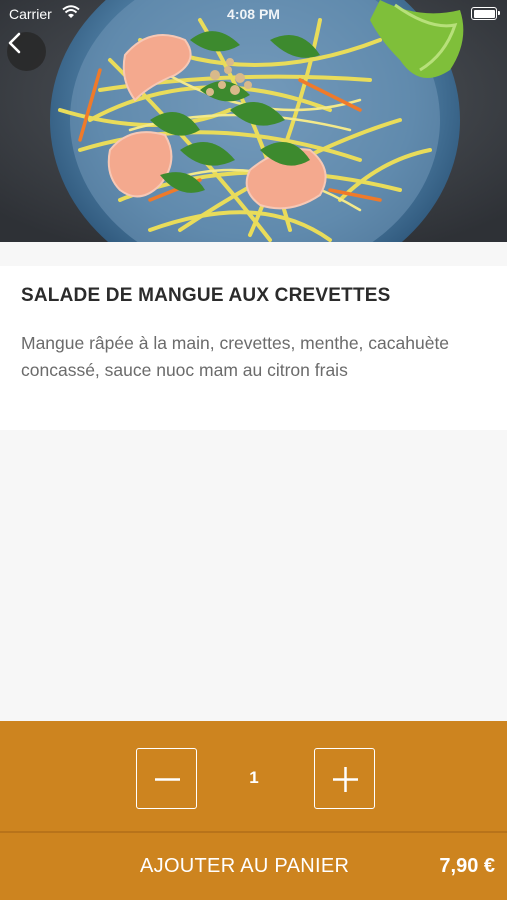 The height and width of the screenshot is (900, 507). I want to click on chevron-left-icon, so click(14, 43).